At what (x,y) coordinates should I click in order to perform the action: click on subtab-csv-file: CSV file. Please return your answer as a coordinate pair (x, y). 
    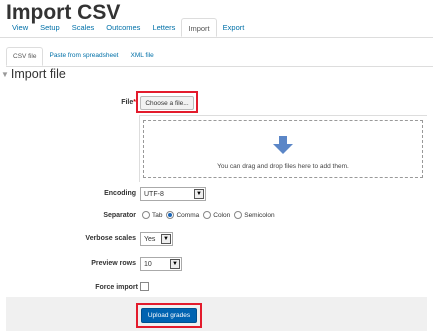
    Looking at the image, I should click on (25, 56).